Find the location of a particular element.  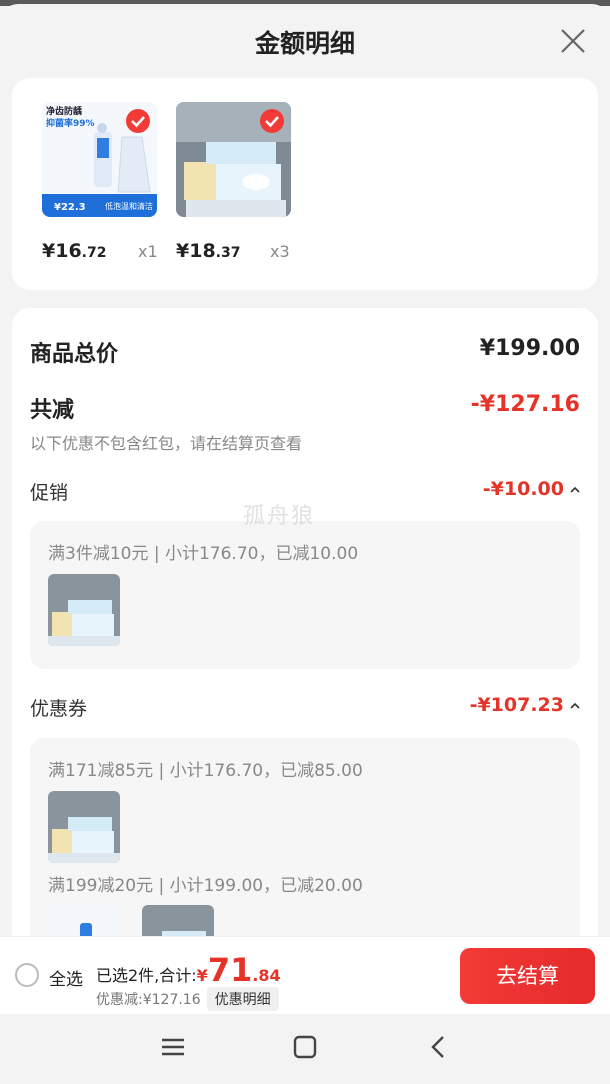

total-label: 商品总价 is located at coordinates (74, 354).